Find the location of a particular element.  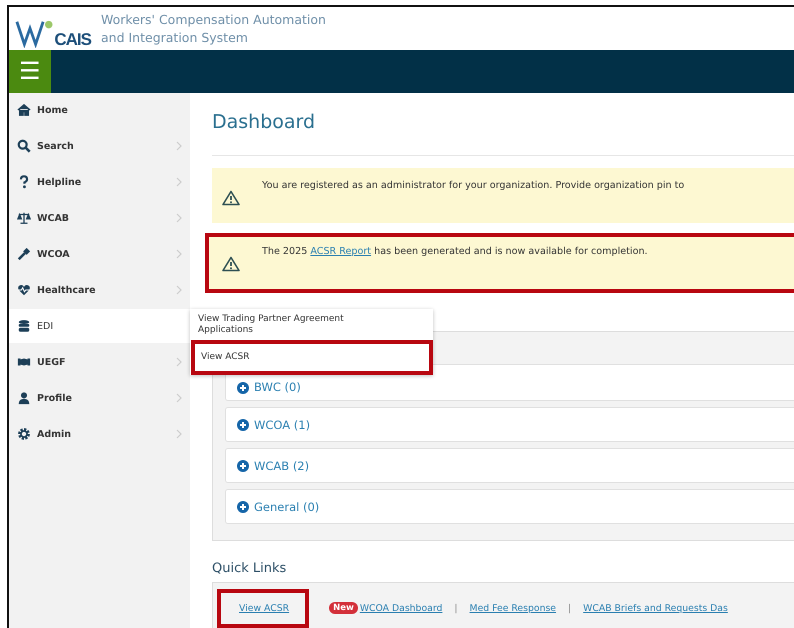

app-title: Workers' Compensation Automation is located at coordinates (213, 19).